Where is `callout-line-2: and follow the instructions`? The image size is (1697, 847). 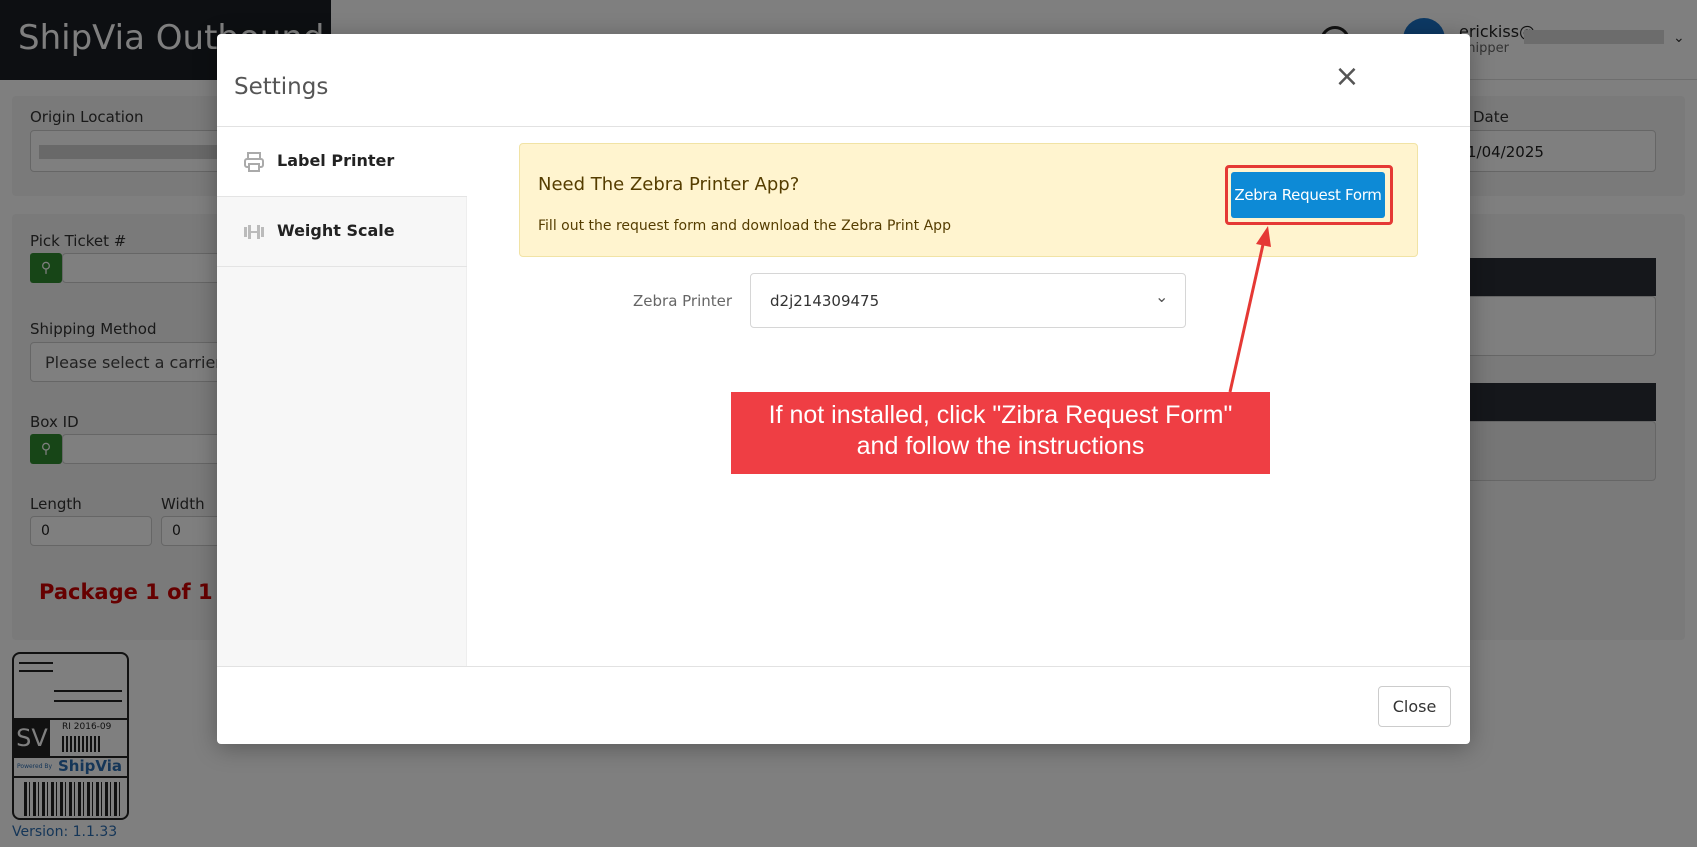 callout-line-2: and follow the instructions is located at coordinates (1000, 446).